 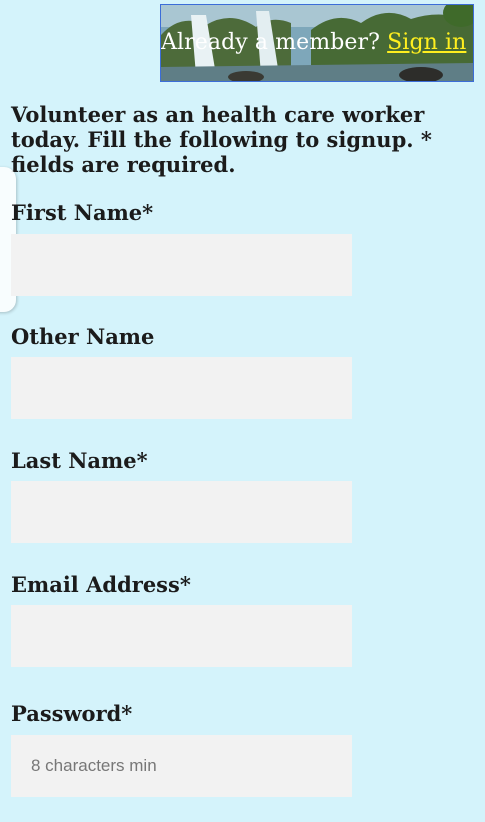 I want to click on email-label: Email Address*, so click(x=101, y=584).